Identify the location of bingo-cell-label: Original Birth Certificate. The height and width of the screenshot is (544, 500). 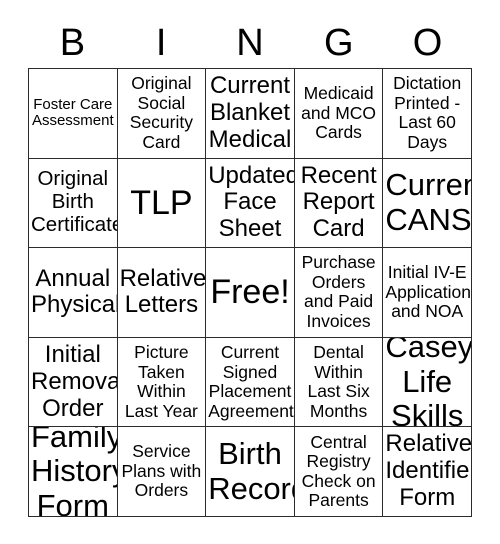
(74, 202).